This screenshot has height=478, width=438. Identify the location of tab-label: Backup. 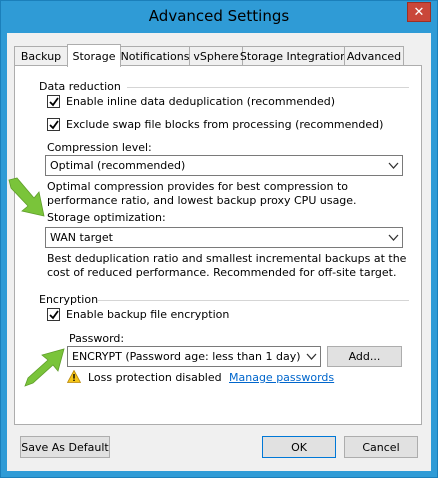
(41, 56).